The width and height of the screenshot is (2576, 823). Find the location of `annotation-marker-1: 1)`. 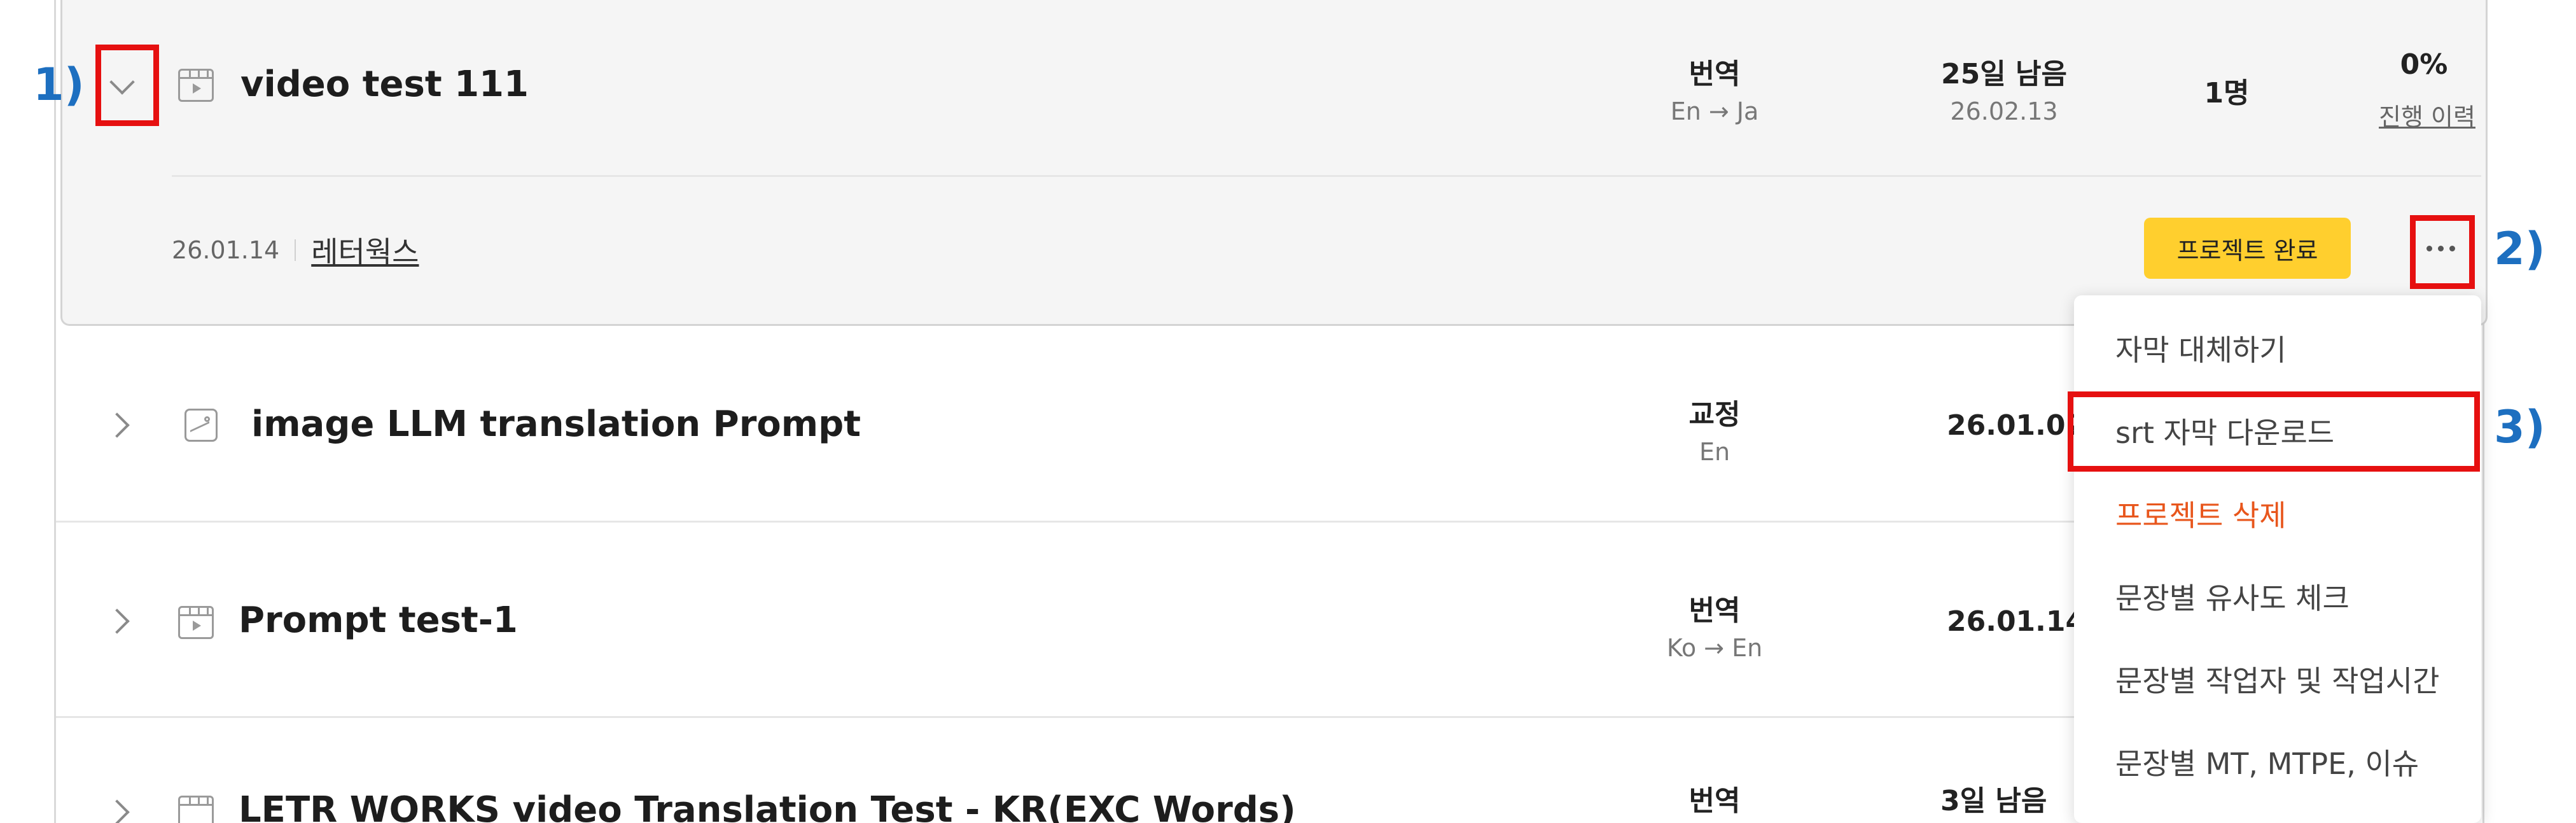

annotation-marker-1: 1) is located at coordinates (59, 85).